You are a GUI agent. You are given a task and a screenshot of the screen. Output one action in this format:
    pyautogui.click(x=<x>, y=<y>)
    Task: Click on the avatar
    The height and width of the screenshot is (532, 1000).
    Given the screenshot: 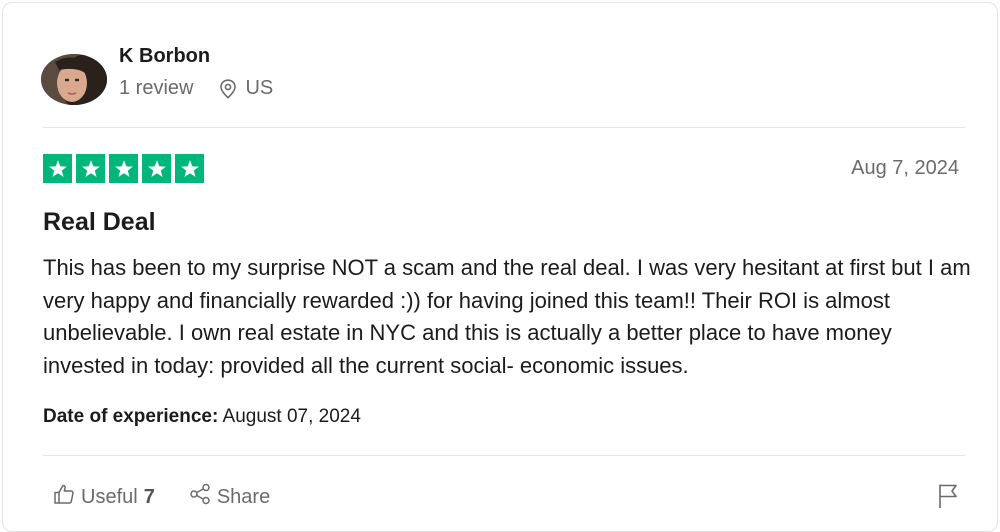 What is the action you would take?
    pyautogui.click(x=74, y=79)
    